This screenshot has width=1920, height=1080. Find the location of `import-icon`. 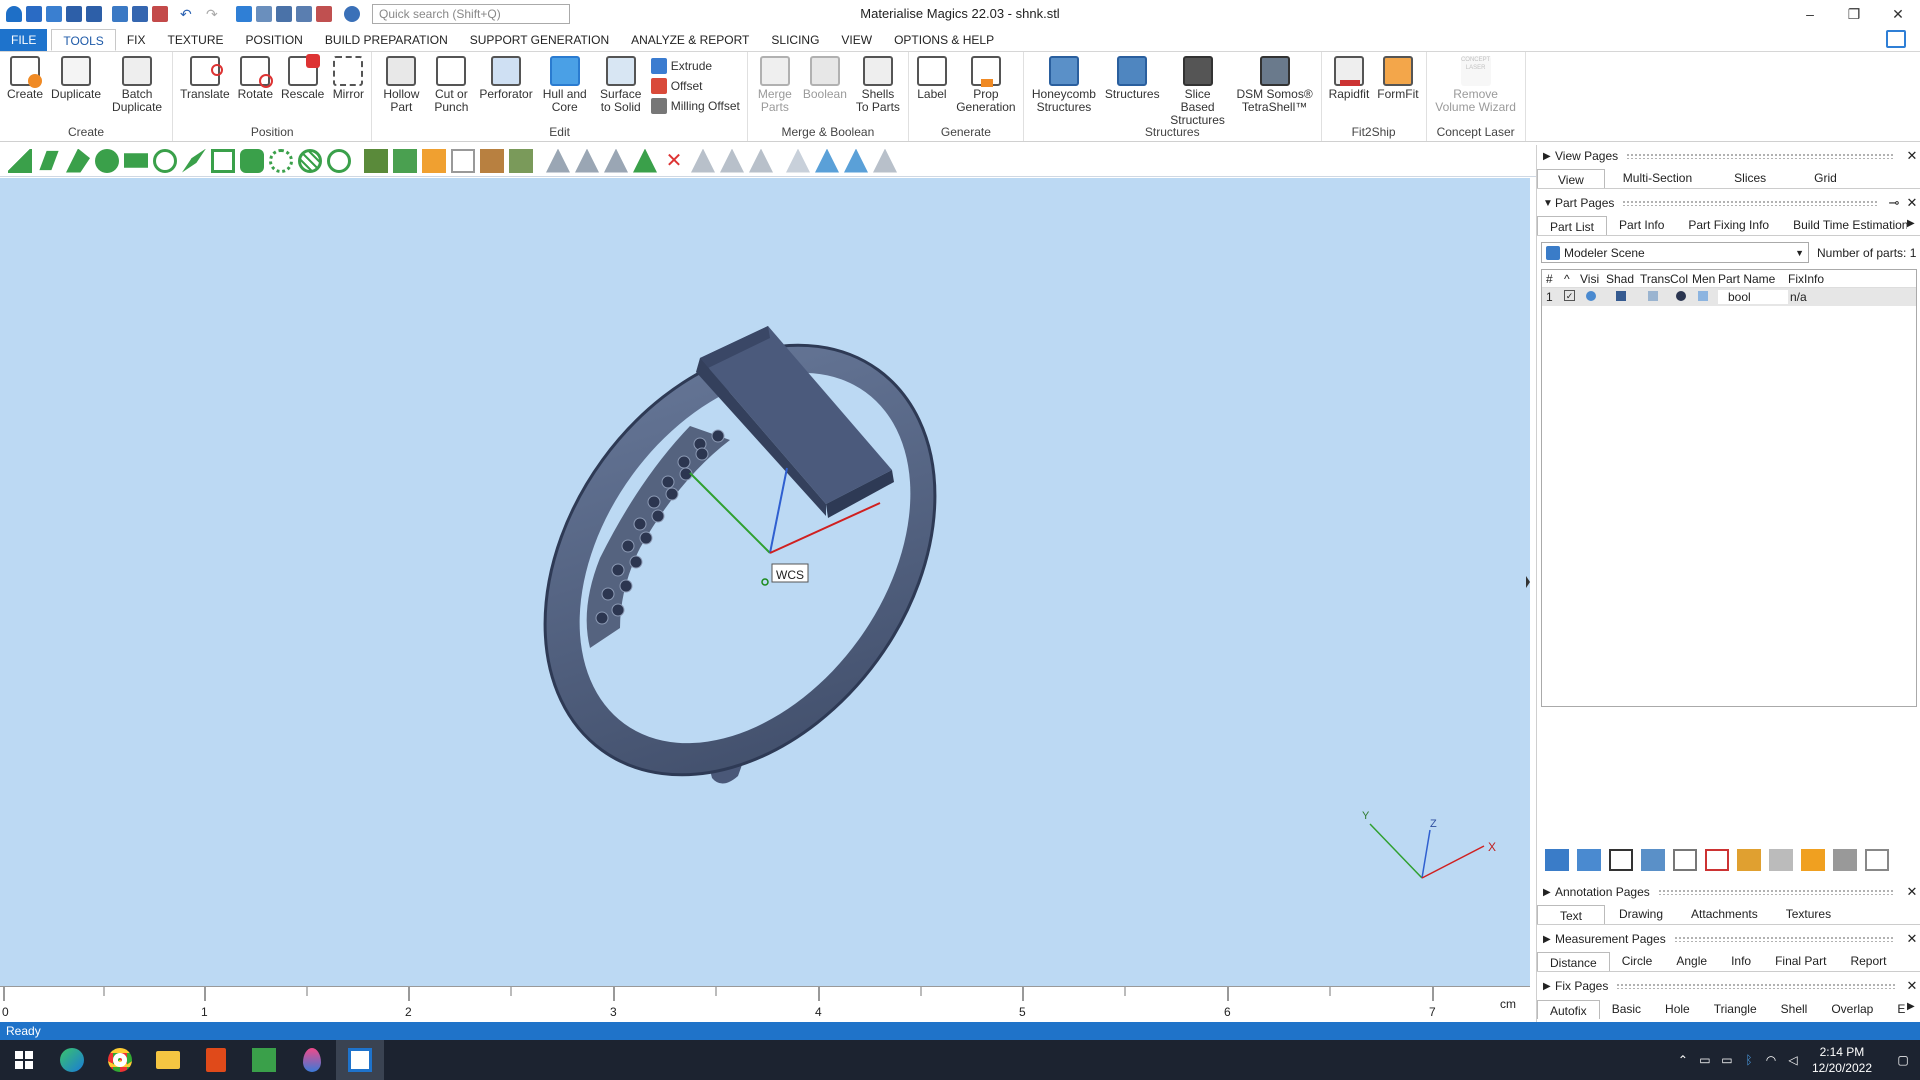

import-icon is located at coordinates (120, 14).